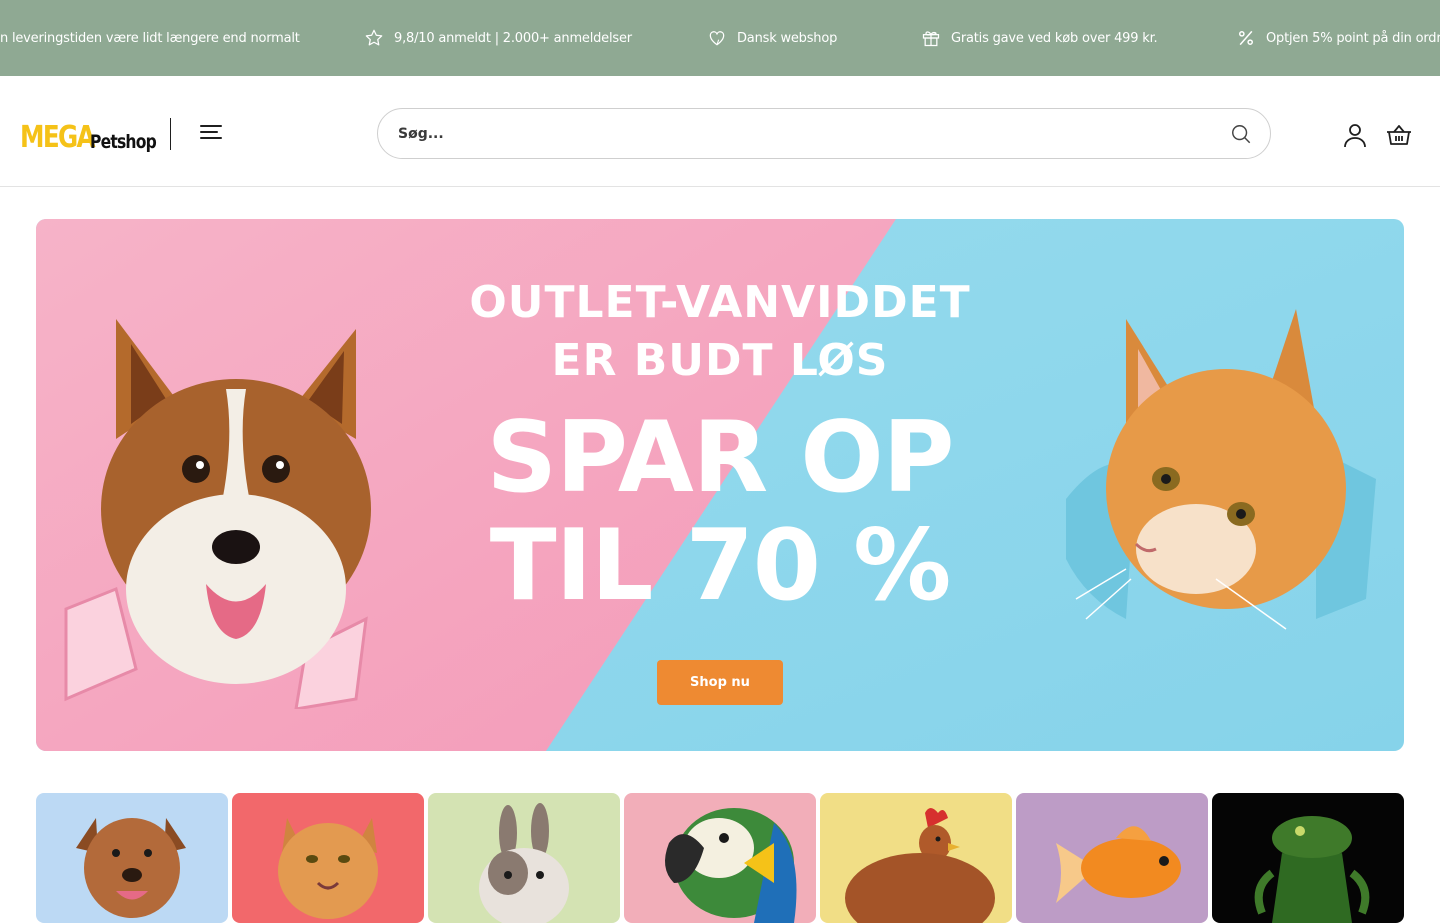  What do you see at coordinates (58, 137) in the screenshot?
I see `logo-mega: MEGA` at bounding box center [58, 137].